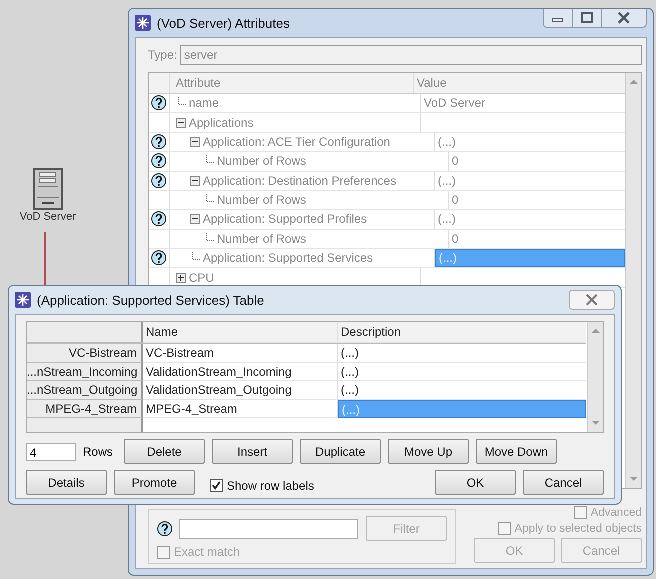 The image size is (656, 579). What do you see at coordinates (85, 371) in the screenshot?
I see `row-label: ...nStream_Incoming` at bounding box center [85, 371].